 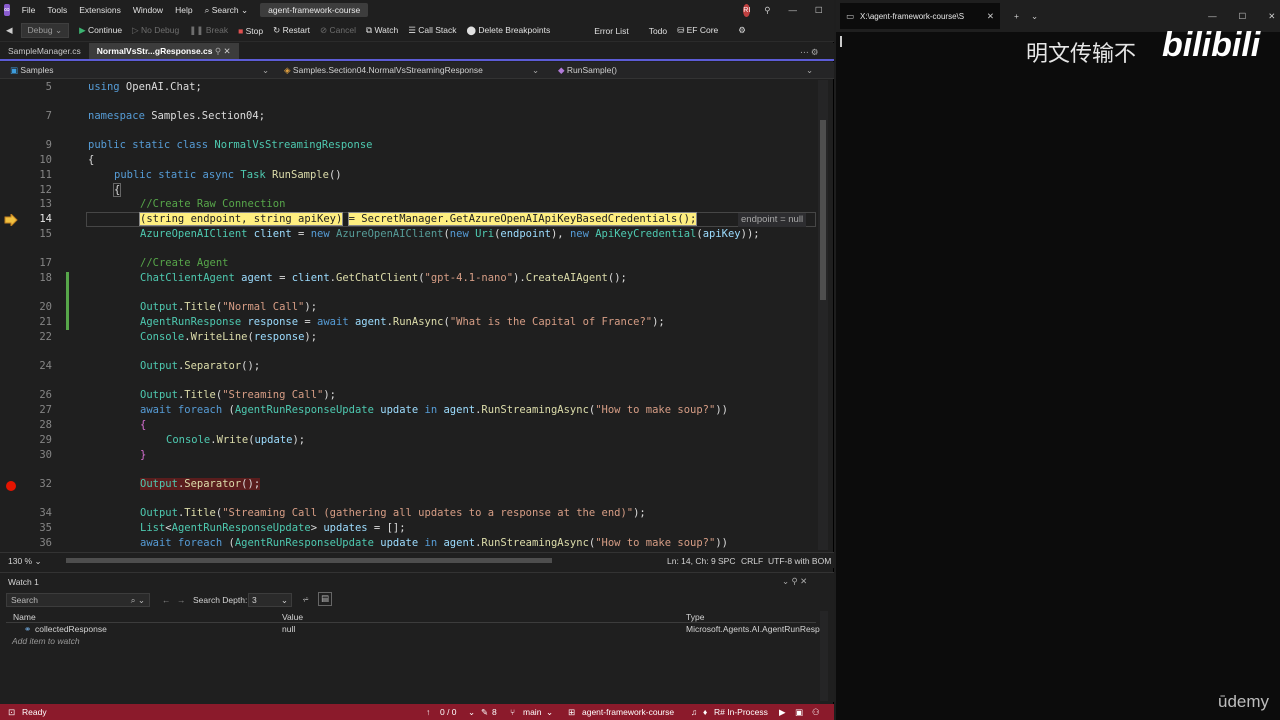 What do you see at coordinates (824, 656) in the screenshot?
I see `watch-scrollbar` at bounding box center [824, 656].